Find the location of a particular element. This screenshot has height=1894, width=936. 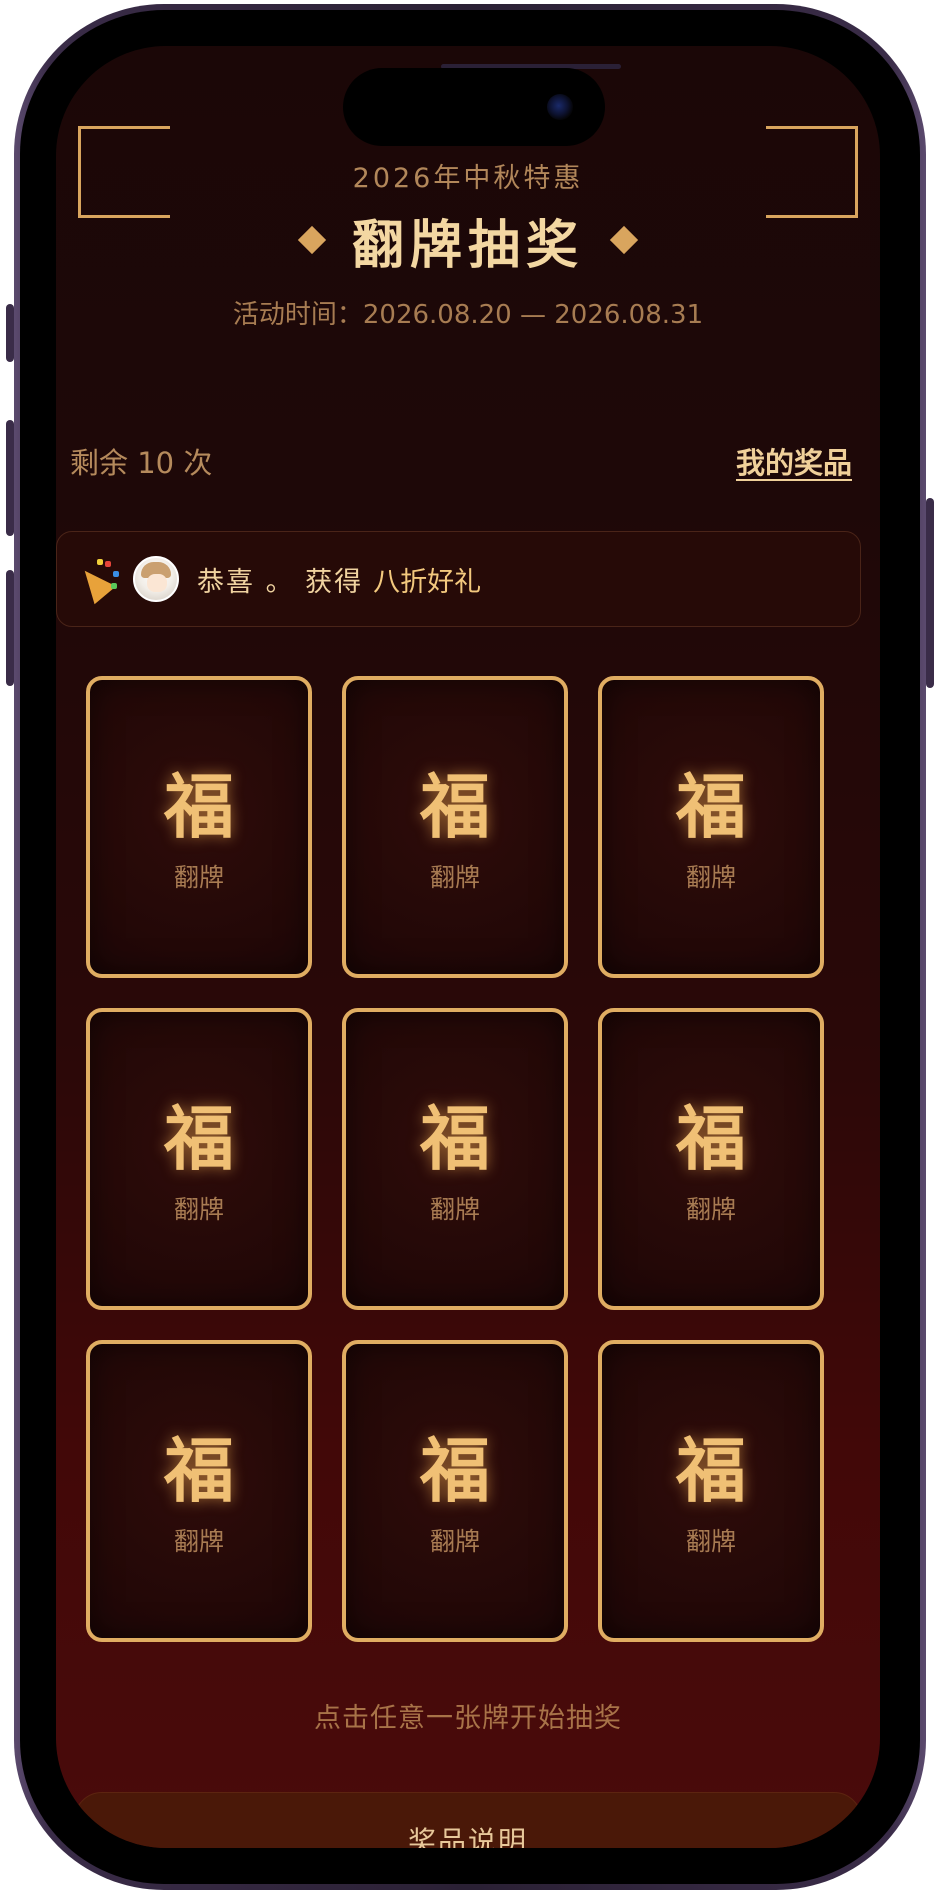

draw-hint: 点击任意一张牌开始抽奖 is located at coordinates (468, 1718).